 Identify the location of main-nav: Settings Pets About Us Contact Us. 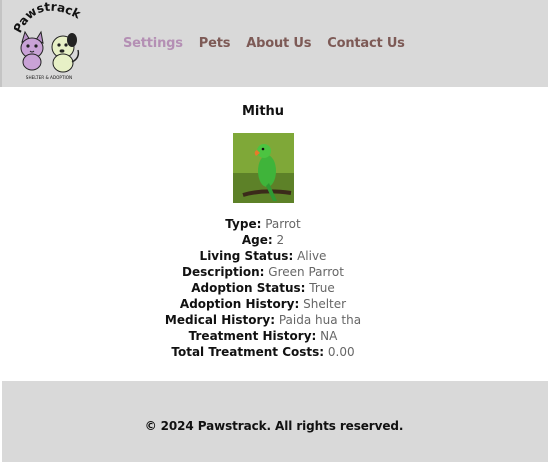
(264, 43).